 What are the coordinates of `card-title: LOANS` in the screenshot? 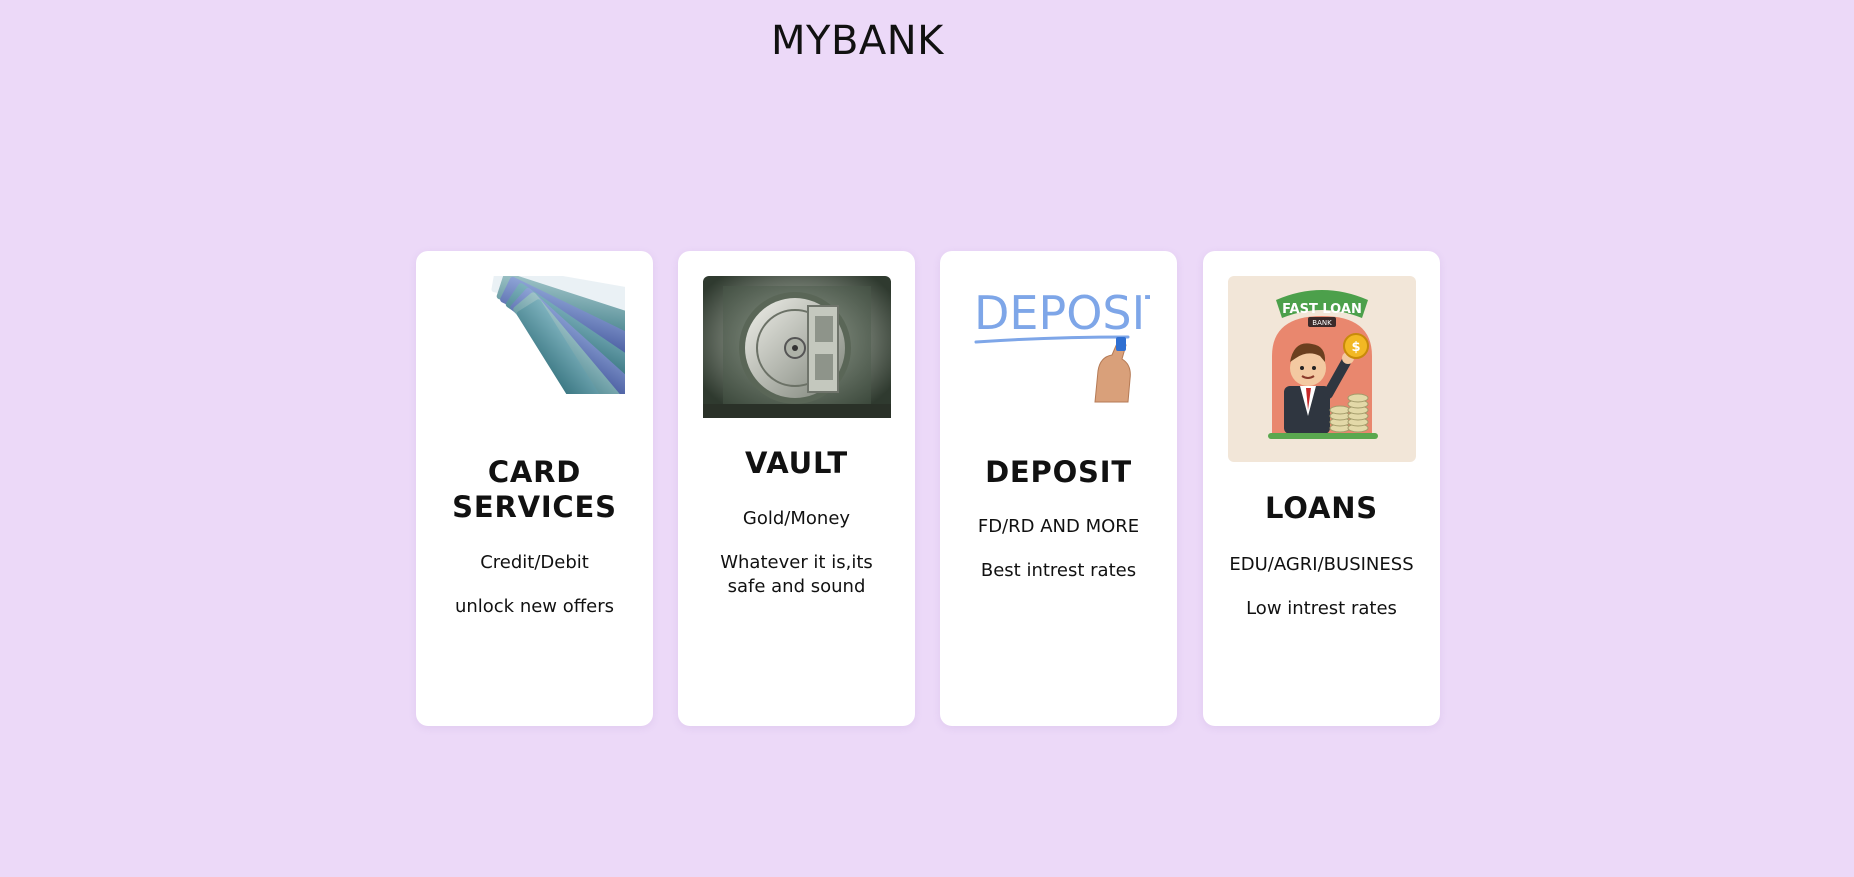 It's located at (1321, 508).